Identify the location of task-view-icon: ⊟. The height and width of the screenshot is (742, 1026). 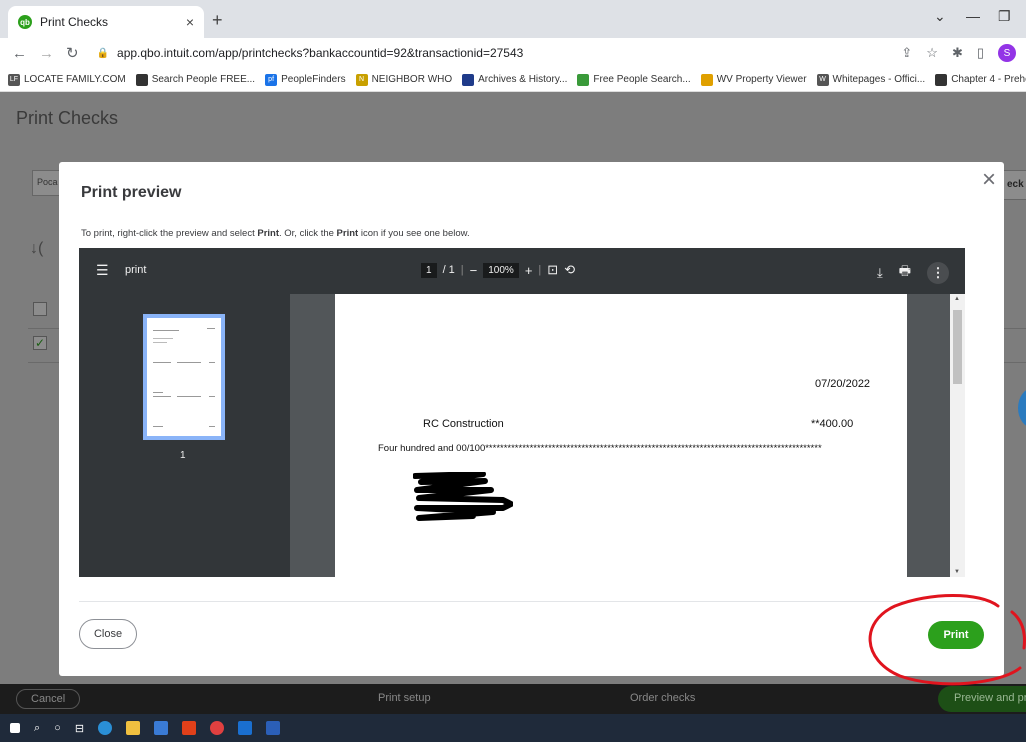
(79, 728).